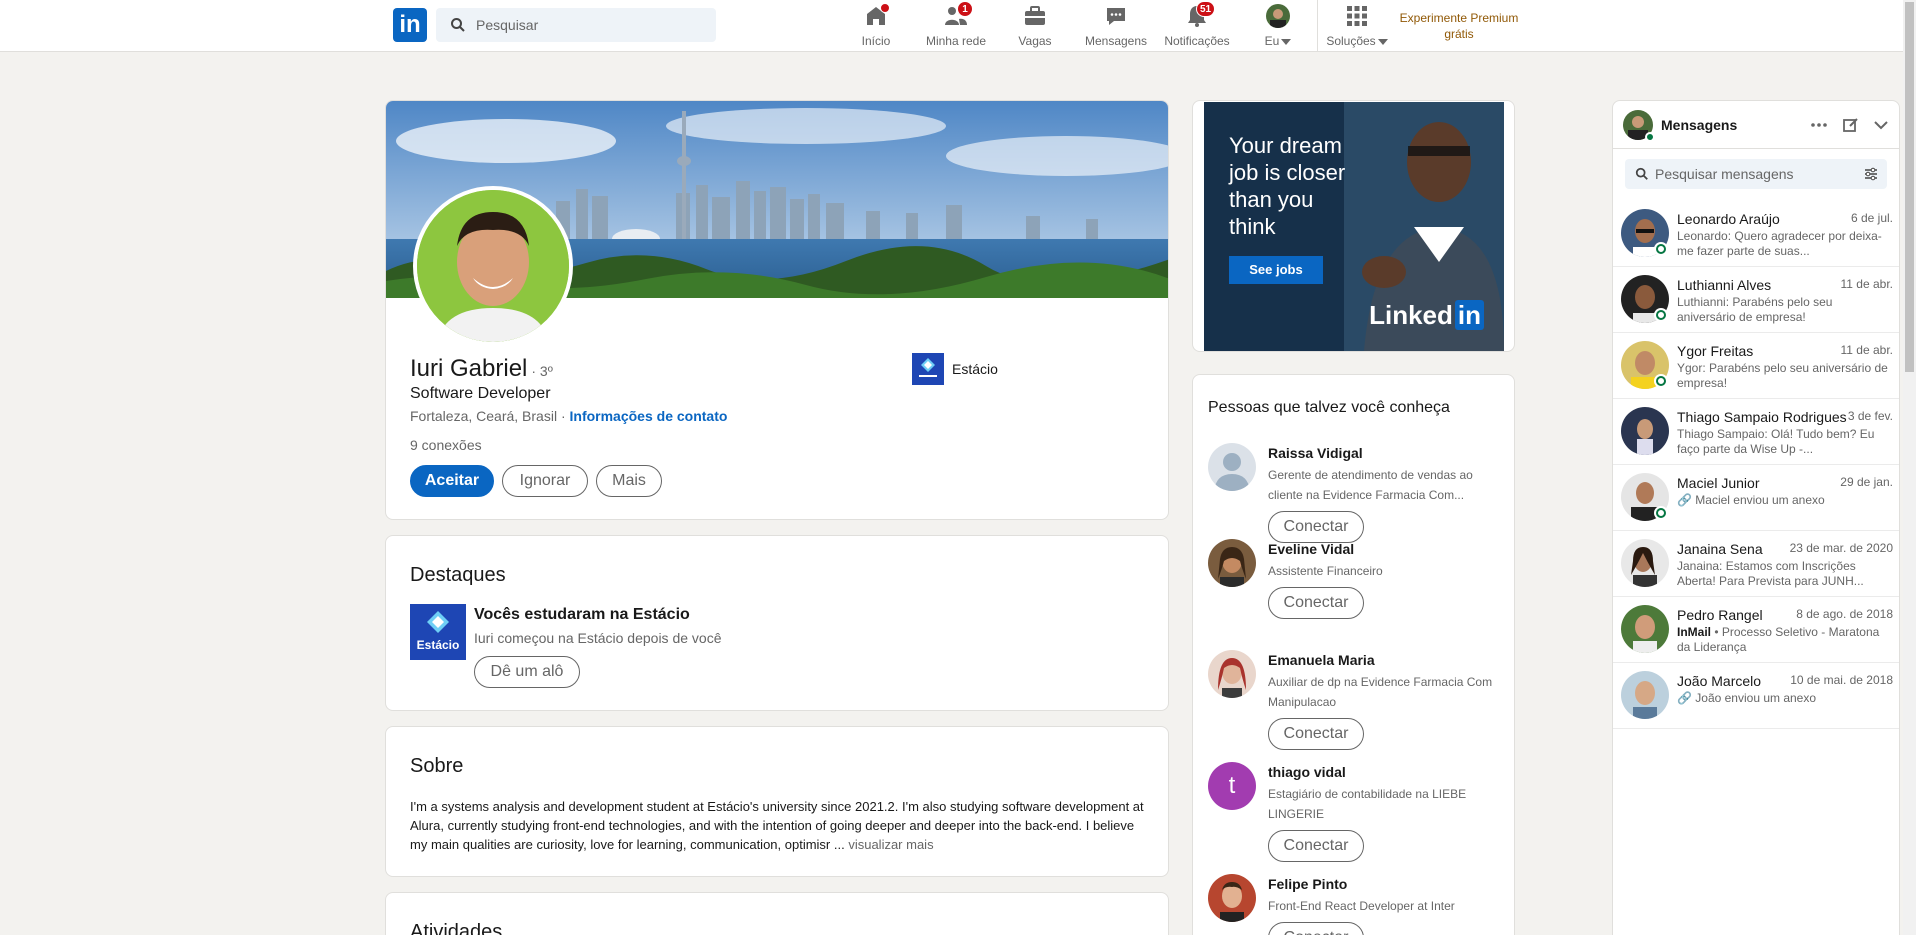  What do you see at coordinates (1841, 680) in the screenshot?
I see `conversation-date: 10 de mai. de 2018` at bounding box center [1841, 680].